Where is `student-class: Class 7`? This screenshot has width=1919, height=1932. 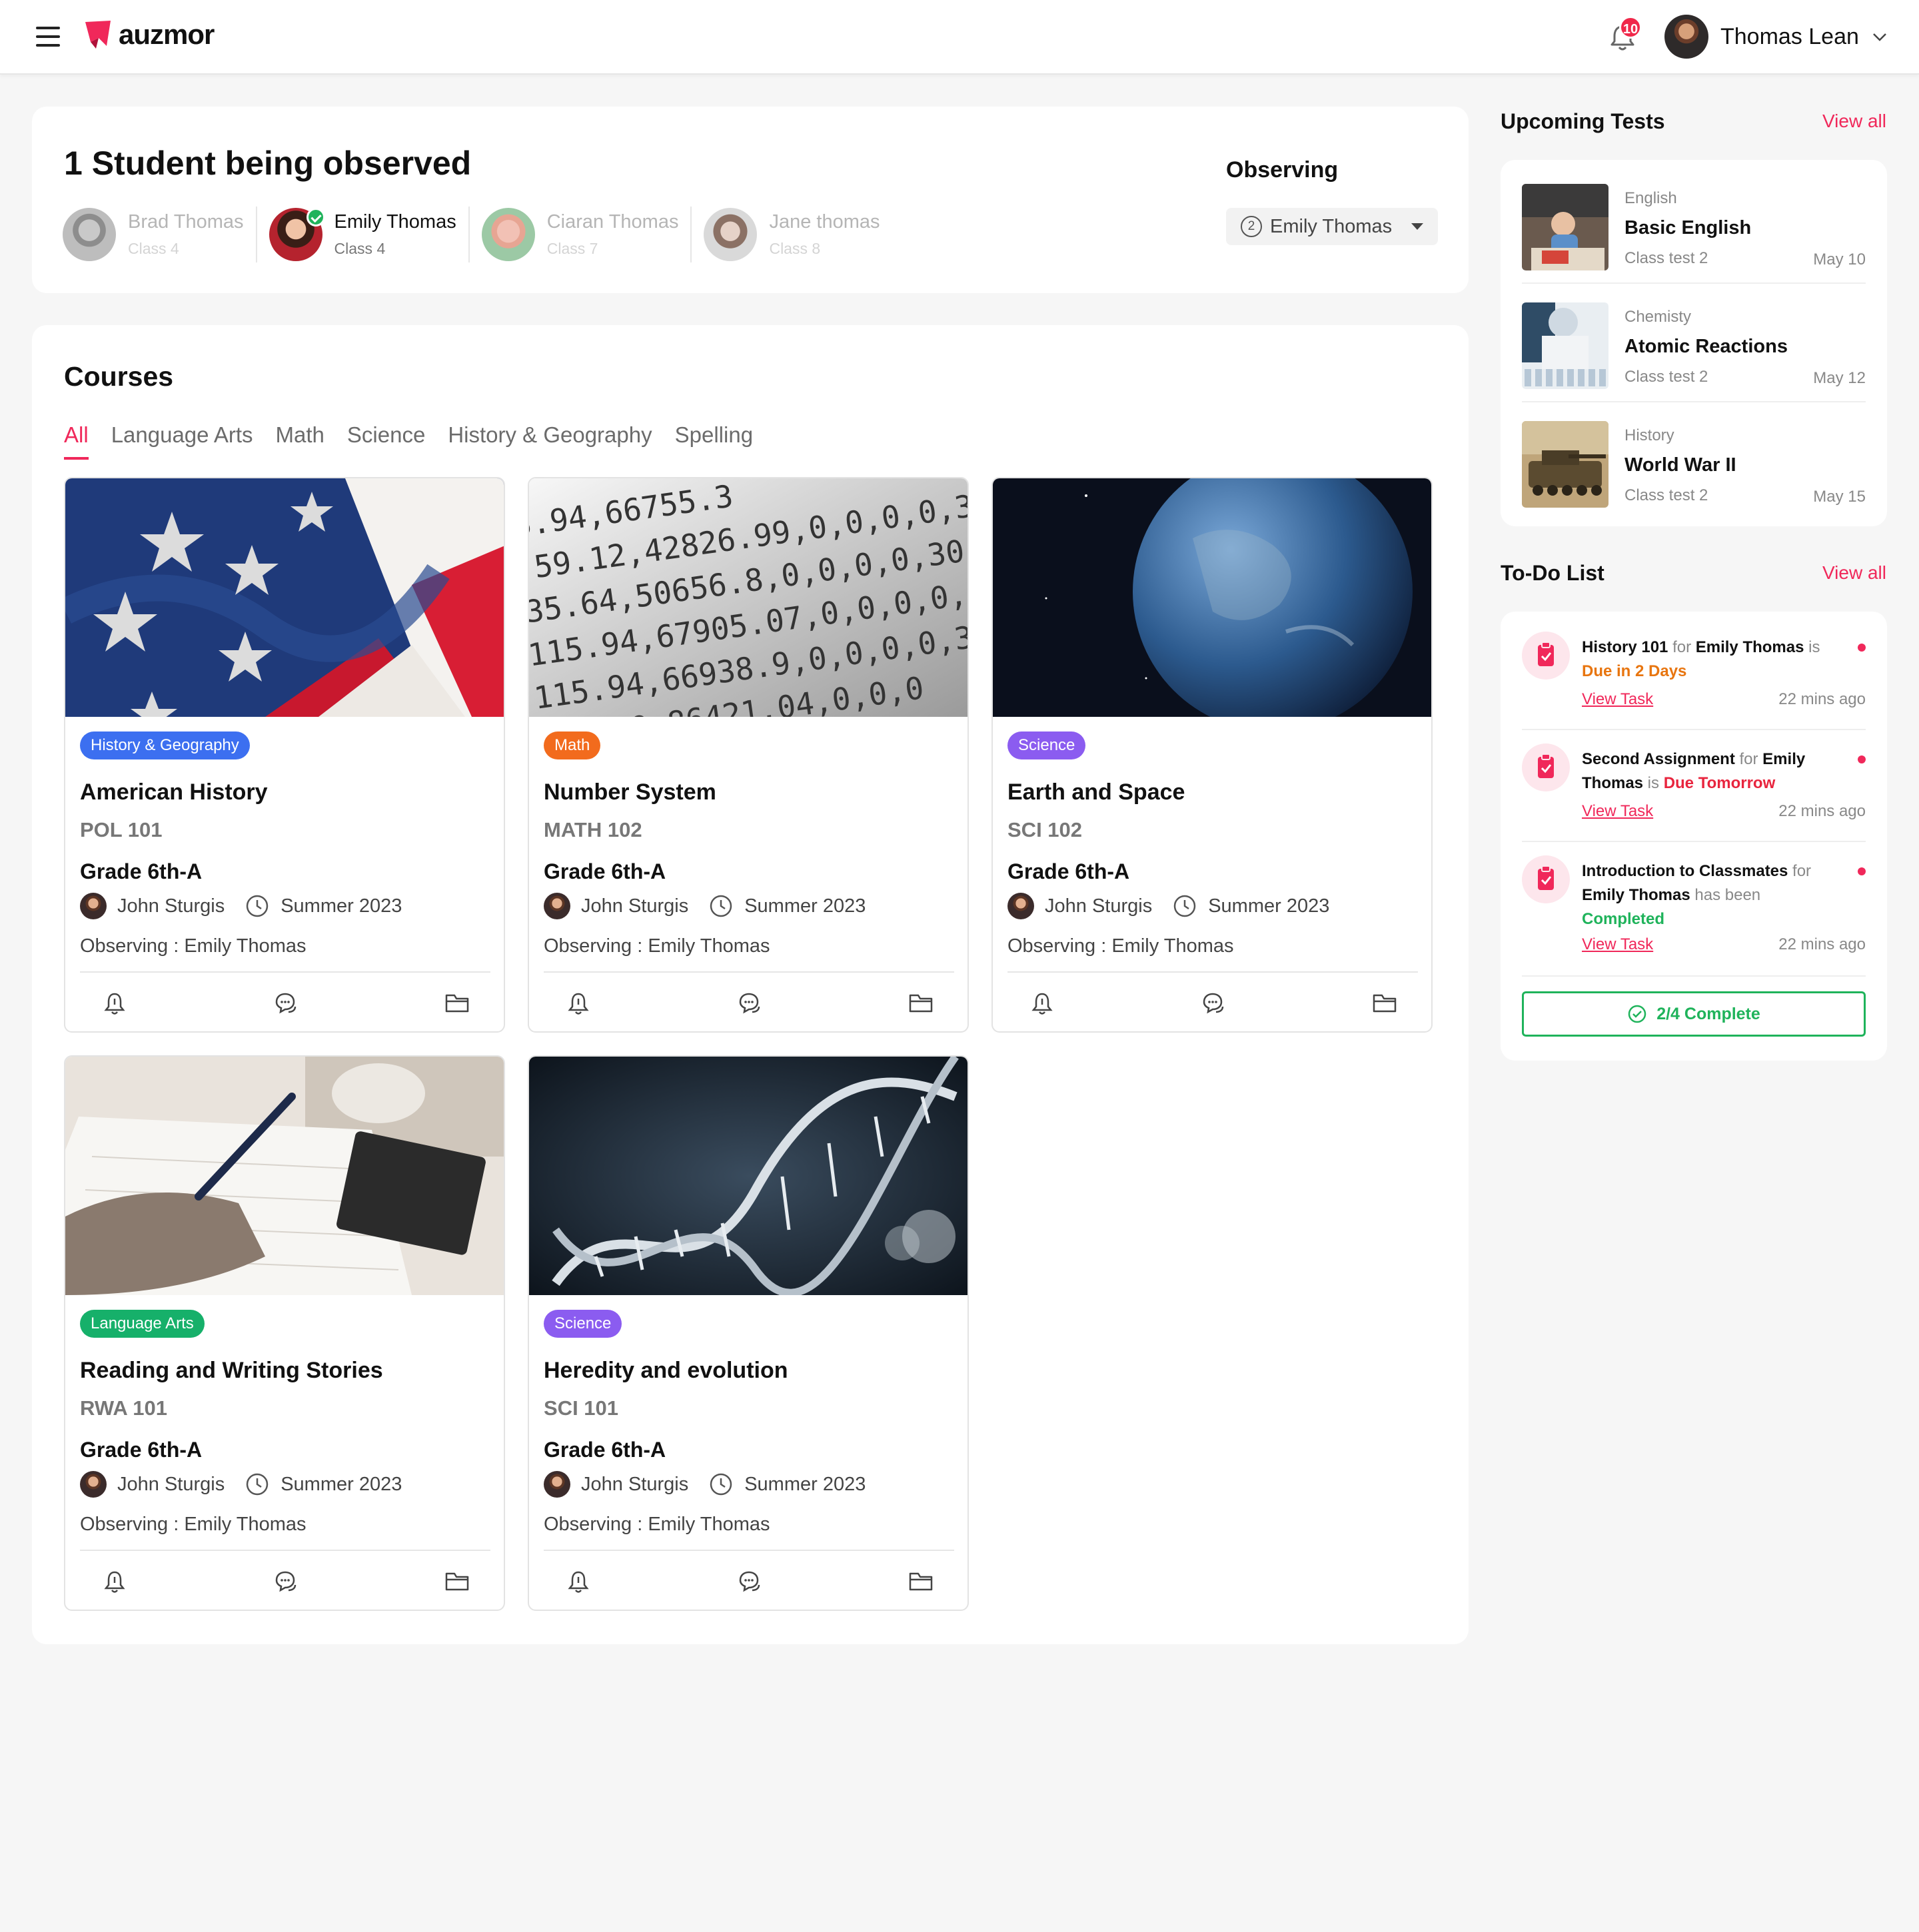 student-class: Class 7 is located at coordinates (572, 248).